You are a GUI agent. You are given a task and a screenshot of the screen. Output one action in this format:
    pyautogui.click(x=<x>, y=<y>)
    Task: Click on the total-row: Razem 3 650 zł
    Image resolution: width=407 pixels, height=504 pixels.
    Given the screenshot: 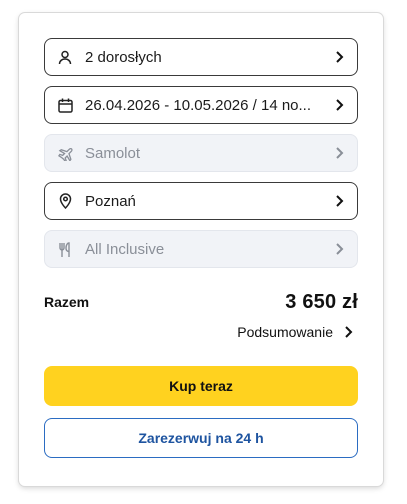 What is the action you would take?
    pyautogui.click(x=201, y=302)
    